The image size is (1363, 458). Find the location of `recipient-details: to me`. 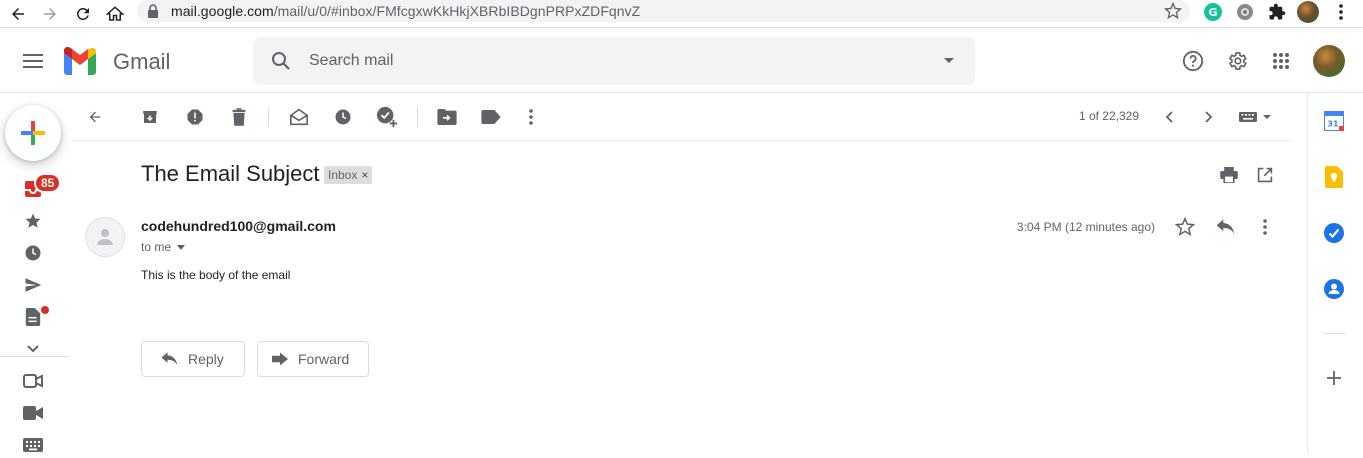

recipient-details: to me is located at coordinates (163, 247).